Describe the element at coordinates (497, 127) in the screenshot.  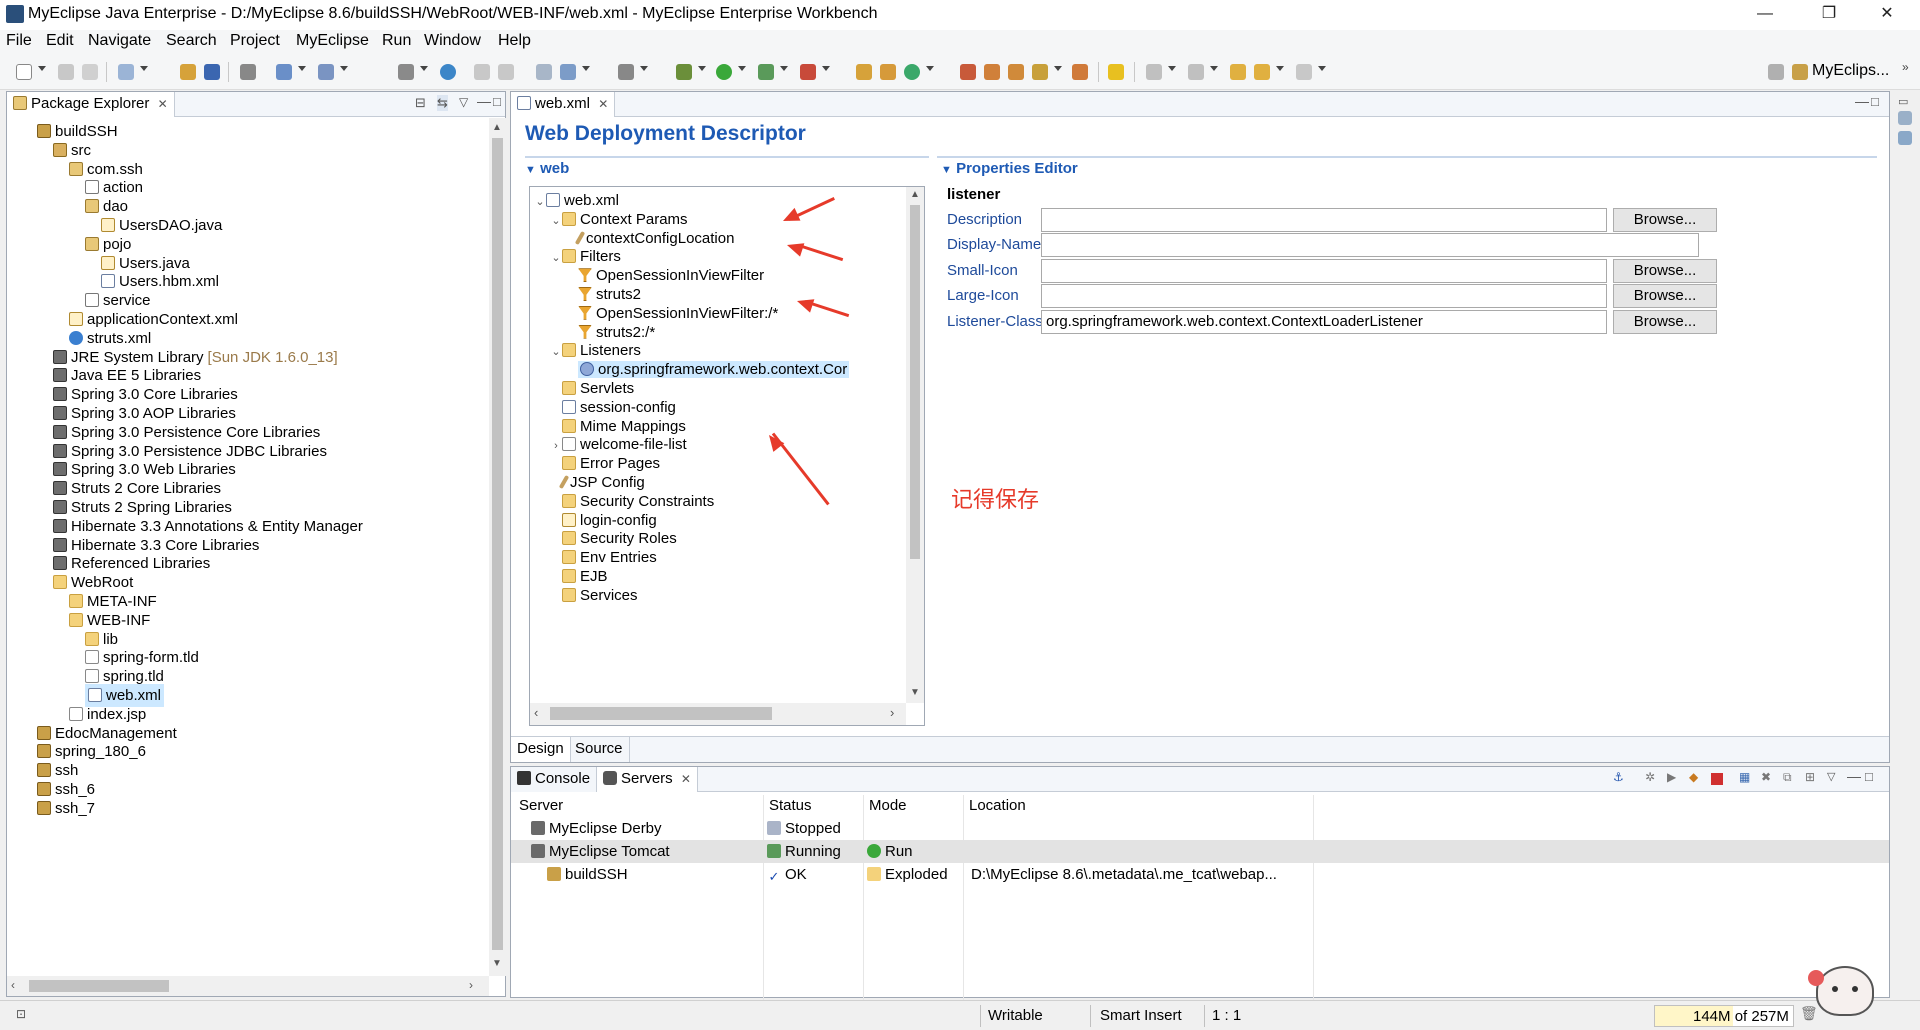
I see `scroll-up-icon: ▲` at that location.